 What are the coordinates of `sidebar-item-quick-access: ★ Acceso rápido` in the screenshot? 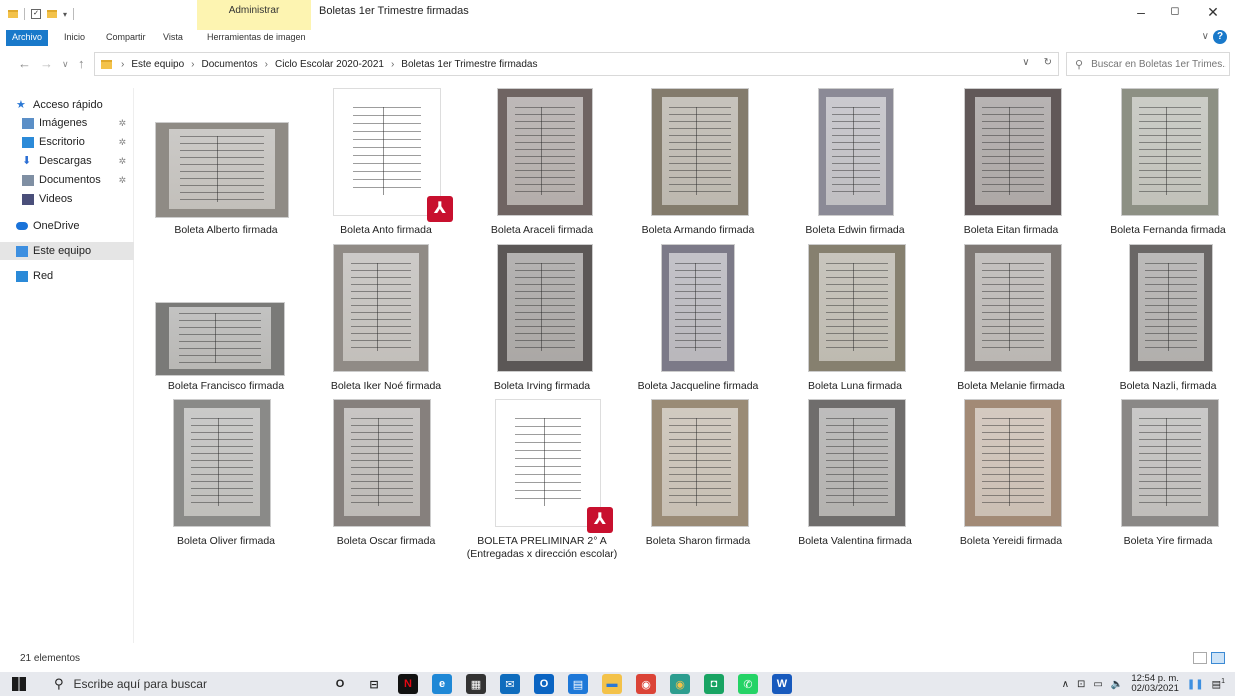 It's located at (67, 105).